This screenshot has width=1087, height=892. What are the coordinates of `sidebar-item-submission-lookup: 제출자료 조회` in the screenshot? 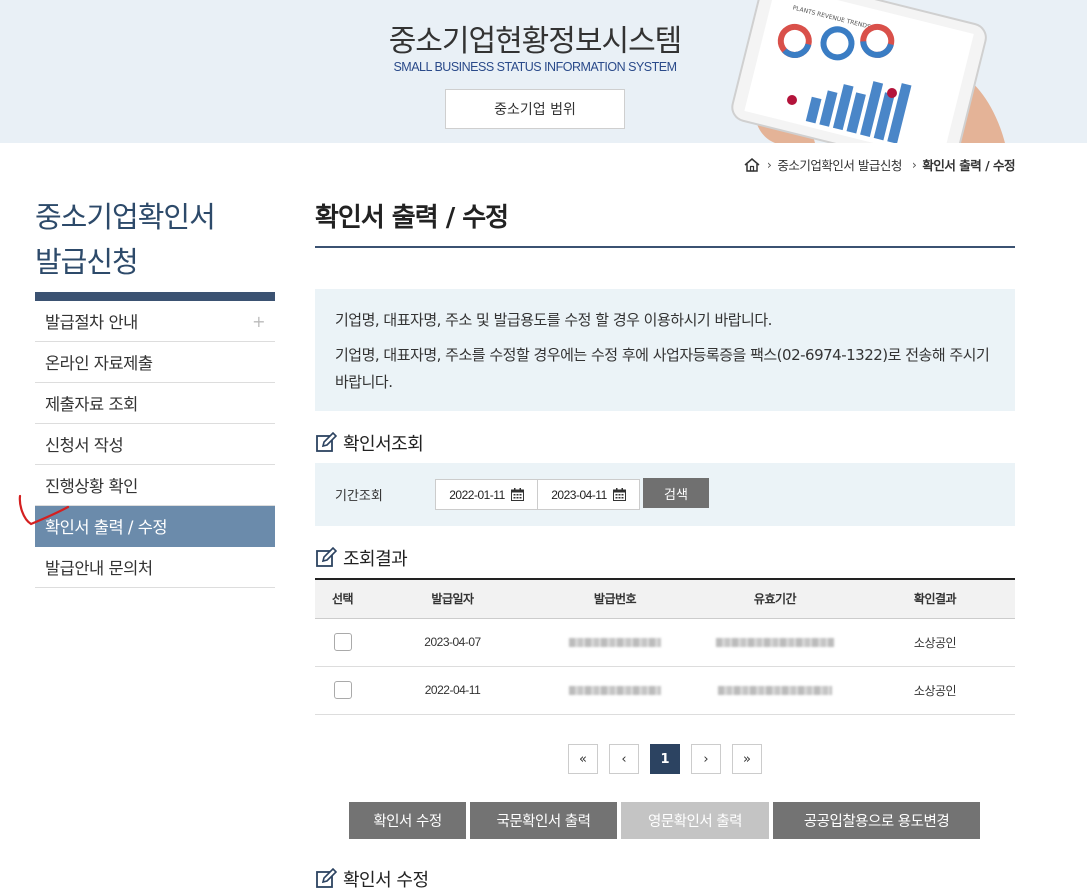 It's located at (155, 403).